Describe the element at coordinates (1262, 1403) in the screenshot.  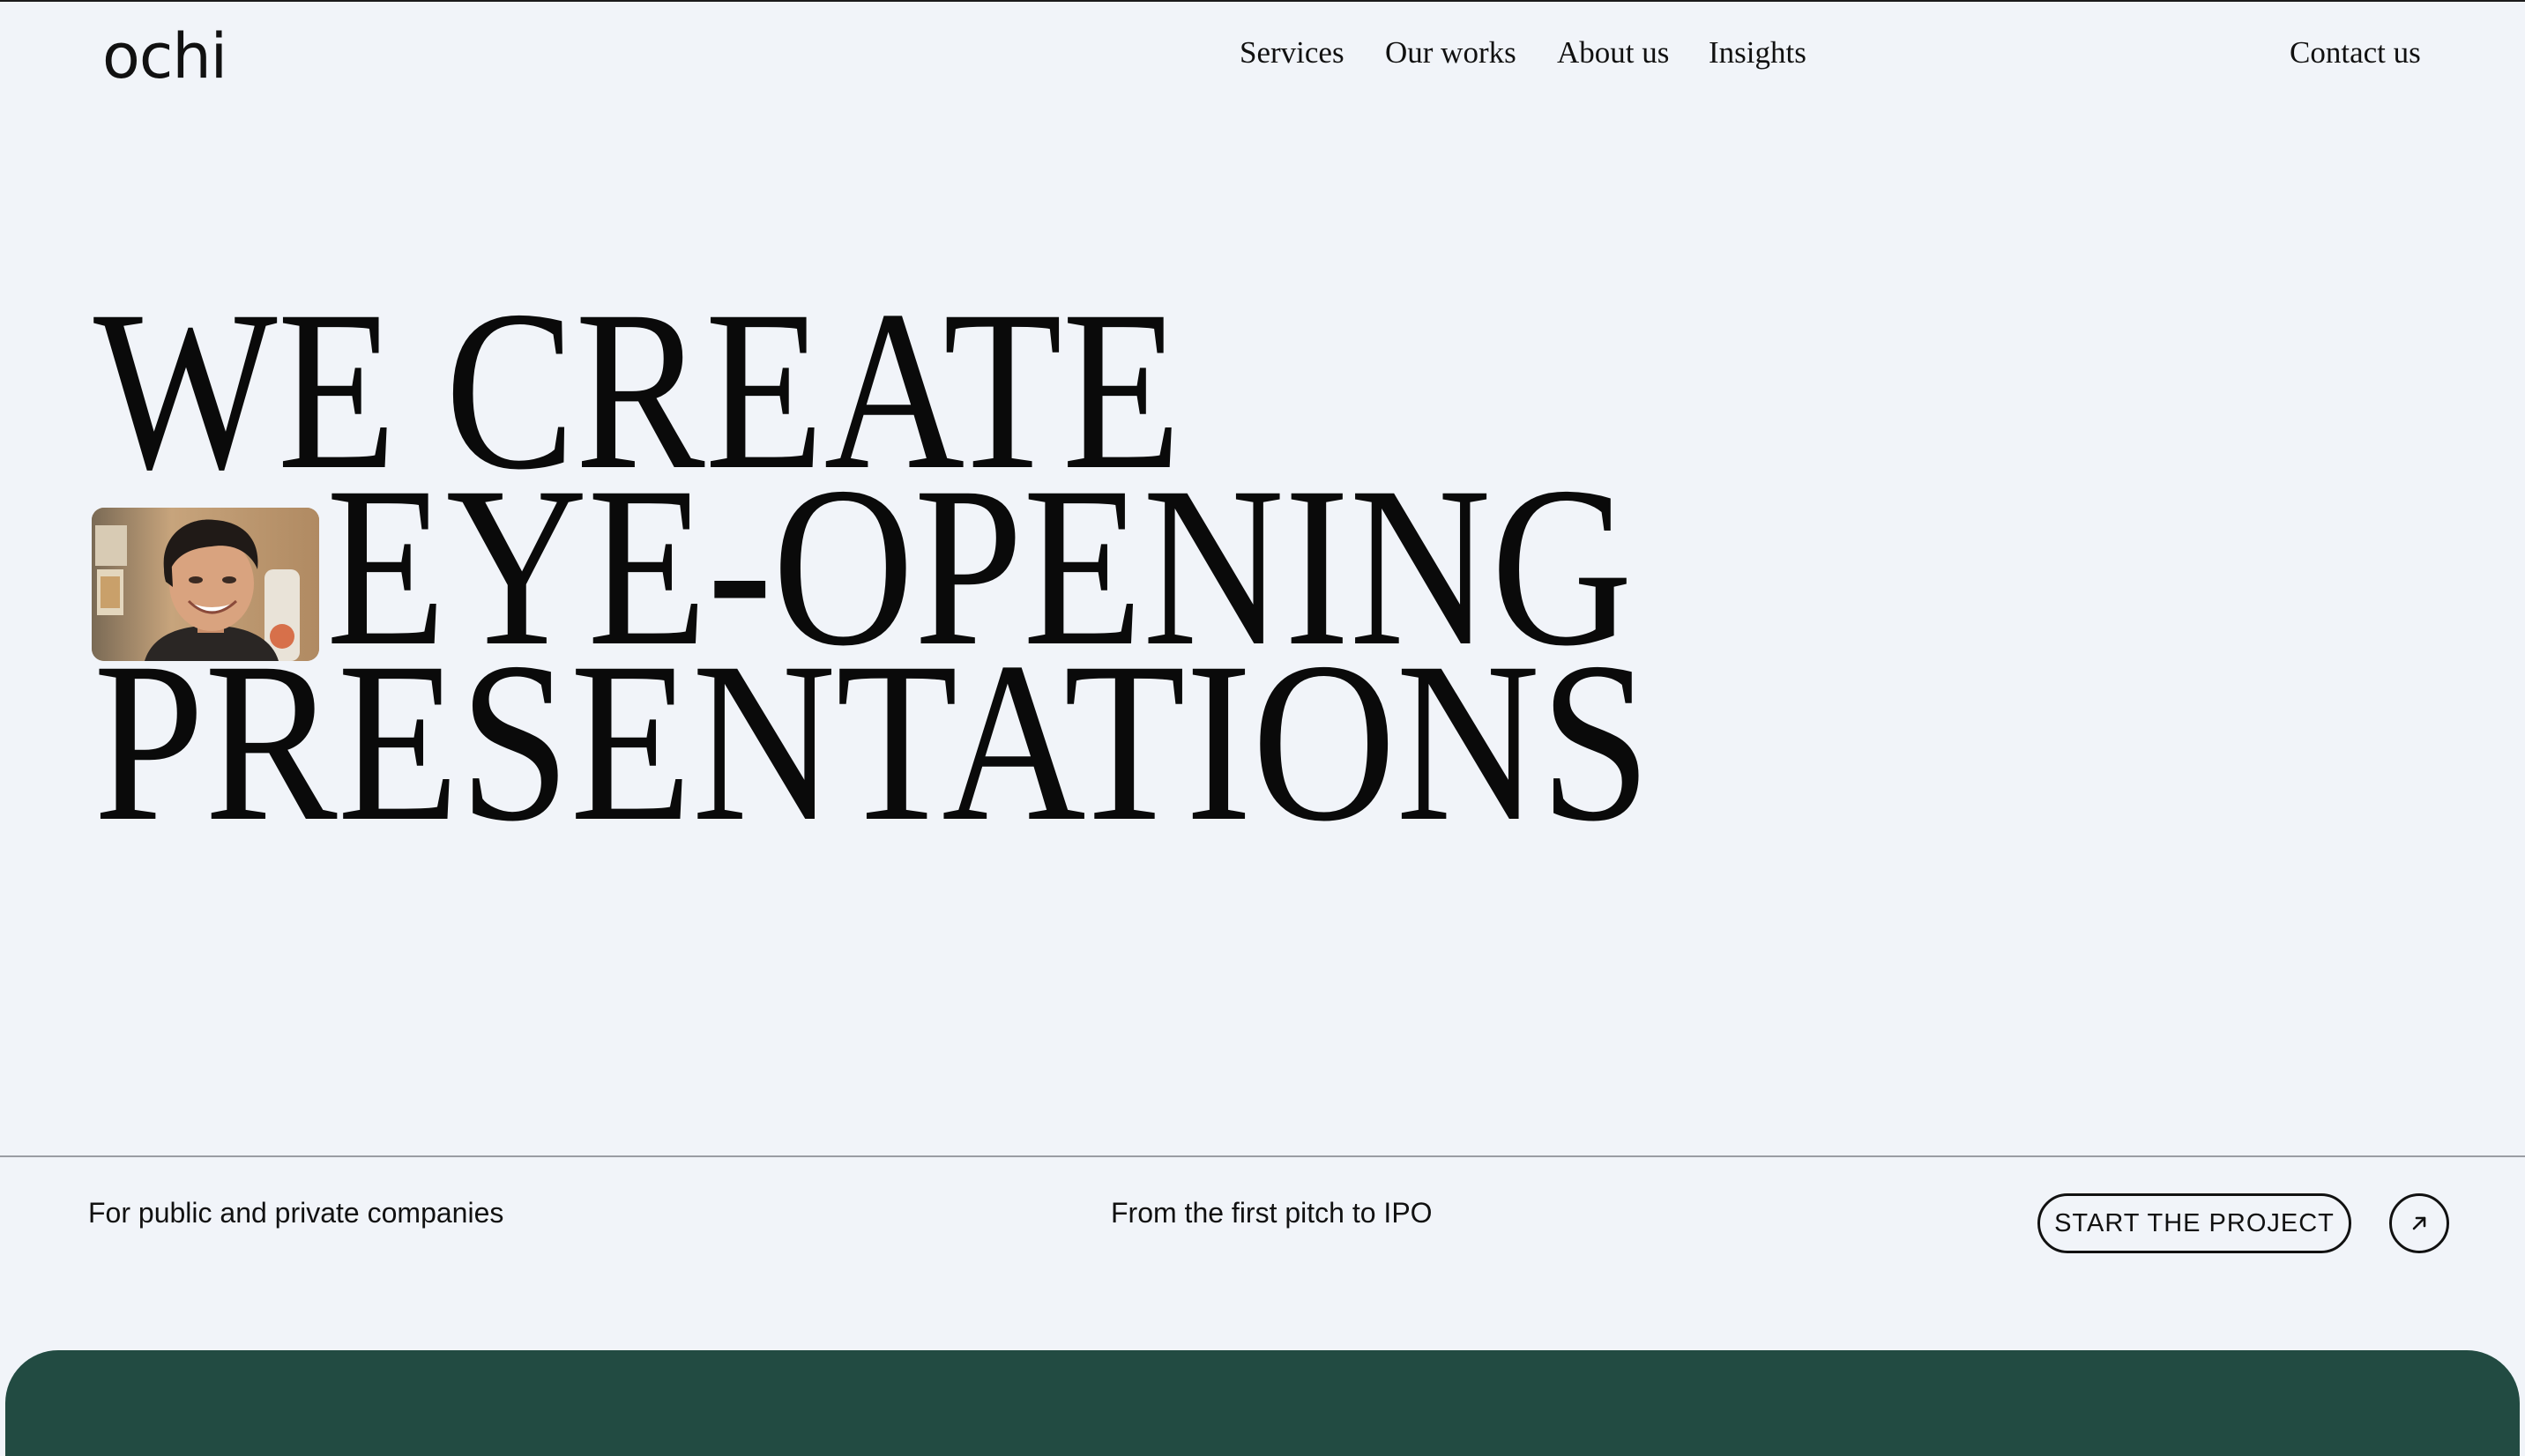
I see `next-section-panel` at that location.